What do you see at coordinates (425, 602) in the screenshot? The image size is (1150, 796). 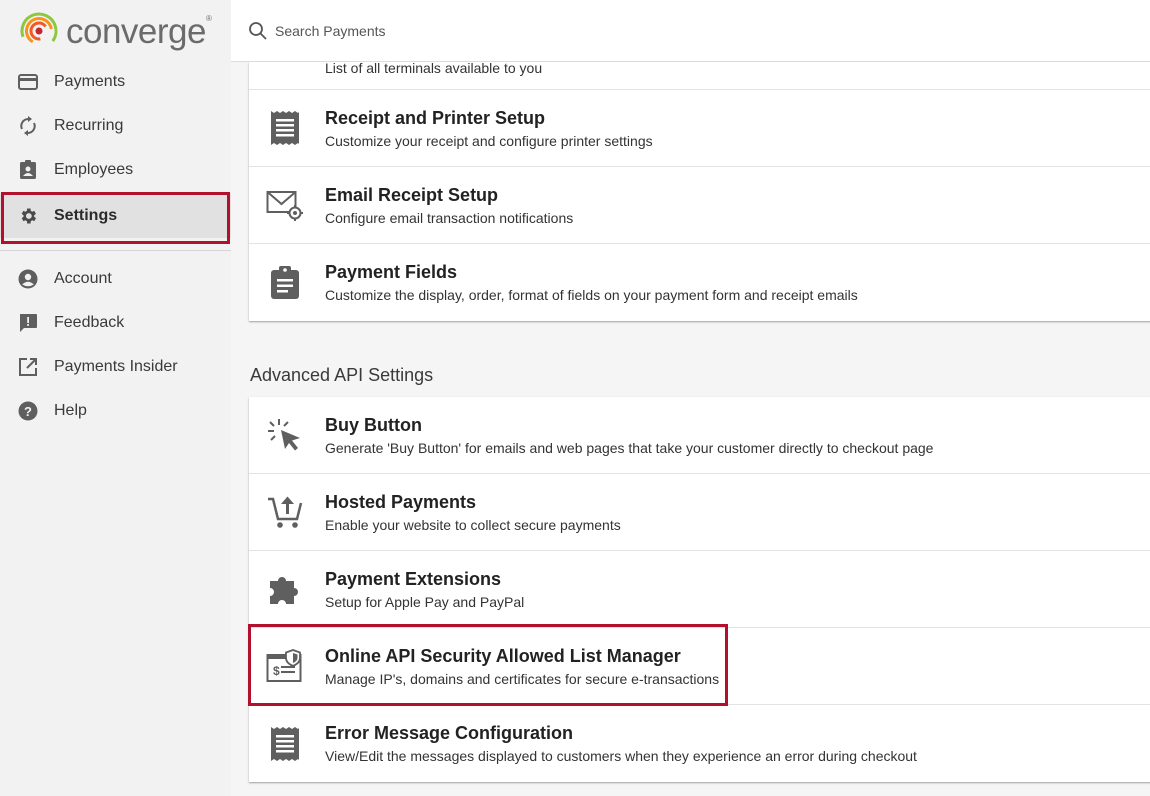 I see `row-description: Setup for Apple Pay and PayPal` at bounding box center [425, 602].